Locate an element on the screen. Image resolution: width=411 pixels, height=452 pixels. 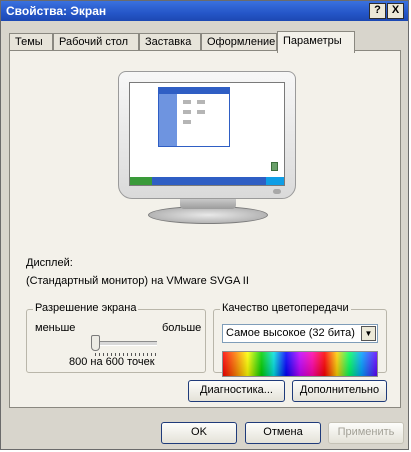
preview-start-button-icon is located at coordinates (141, 181).